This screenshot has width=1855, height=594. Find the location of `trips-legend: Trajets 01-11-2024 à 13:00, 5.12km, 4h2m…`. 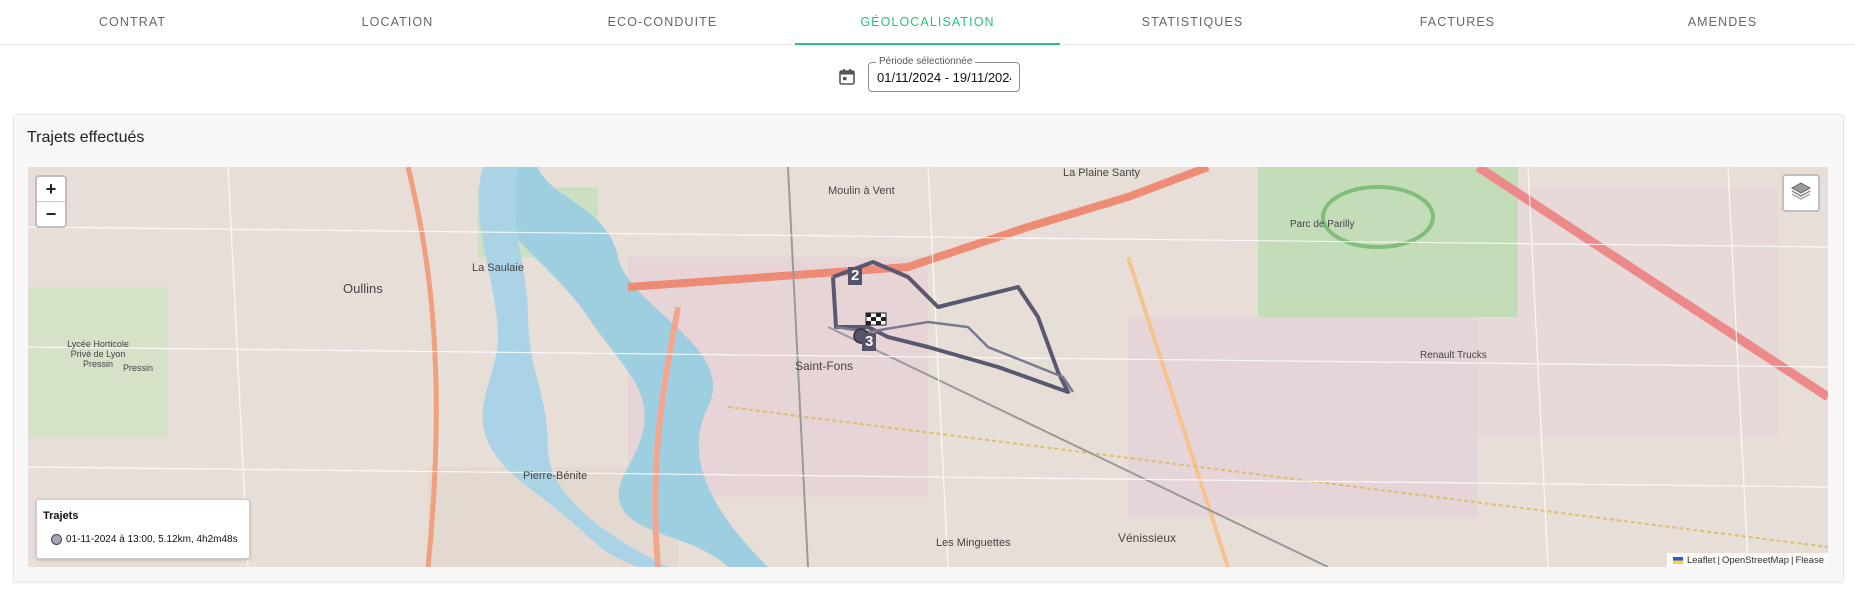

trips-legend: Trajets 01-11-2024 à 13:00, 5.12km, 4h2m… is located at coordinates (143, 529).